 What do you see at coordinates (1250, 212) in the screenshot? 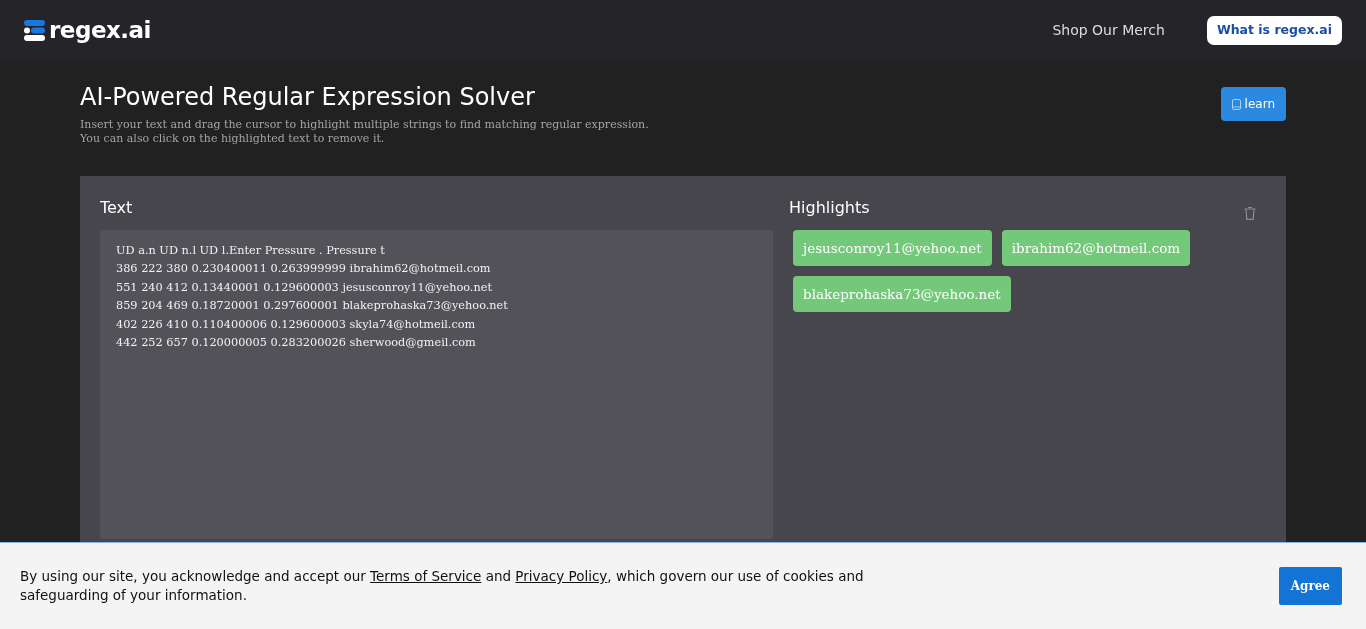
I see `trash-icon` at bounding box center [1250, 212].